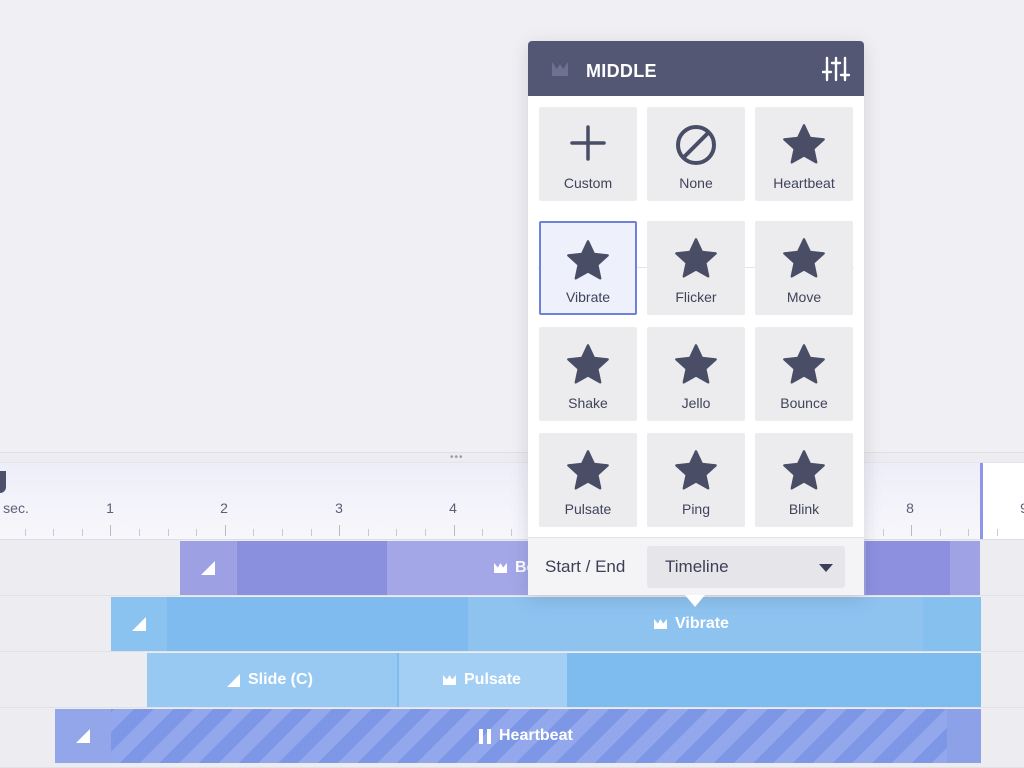 Image resolution: width=1024 pixels, height=768 pixels. I want to click on effect-shake: Shake, so click(588, 374).